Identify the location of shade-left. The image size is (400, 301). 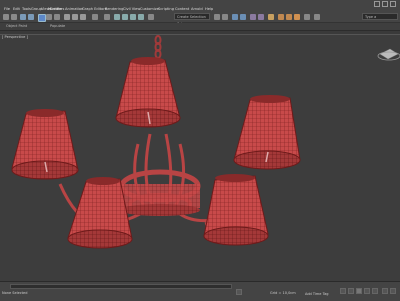
(45, 144).